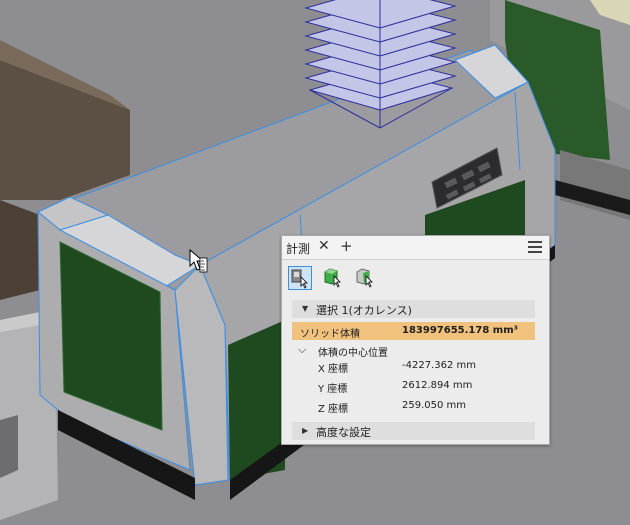  Describe the element at coordinates (364, 310) in the screenshot. I see `selection-header-label: 選択 1(オカレンス)` at that location.